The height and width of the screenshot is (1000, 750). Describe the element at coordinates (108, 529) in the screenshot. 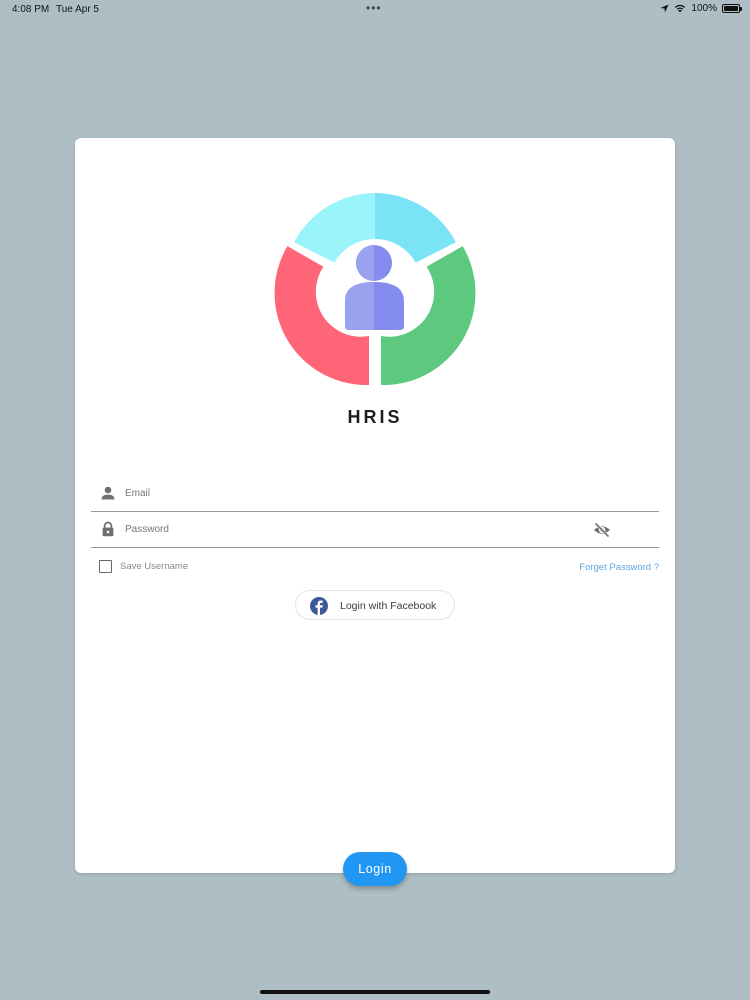

I see `lock-icon` at that location.